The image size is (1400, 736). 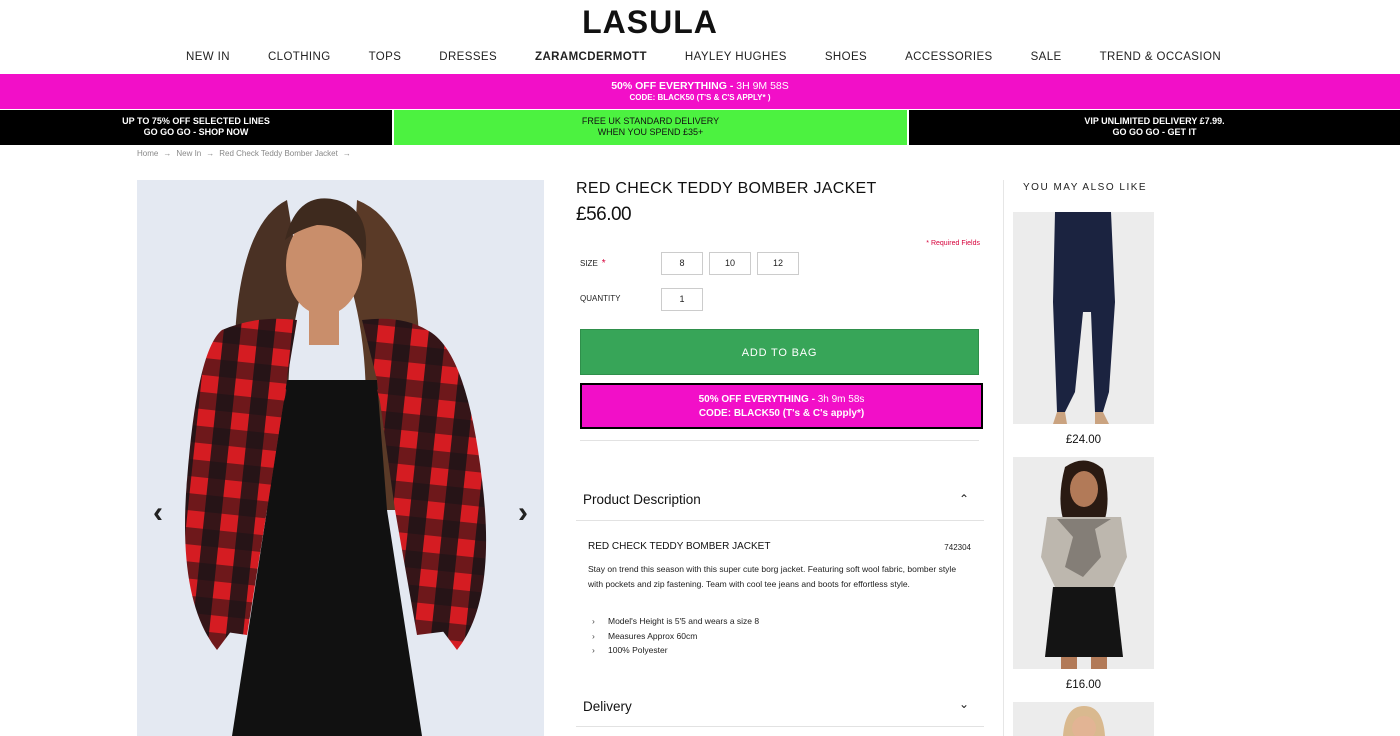 I want to click on promo-timer: 3H 9M 58S, so click(x=762, y=86).